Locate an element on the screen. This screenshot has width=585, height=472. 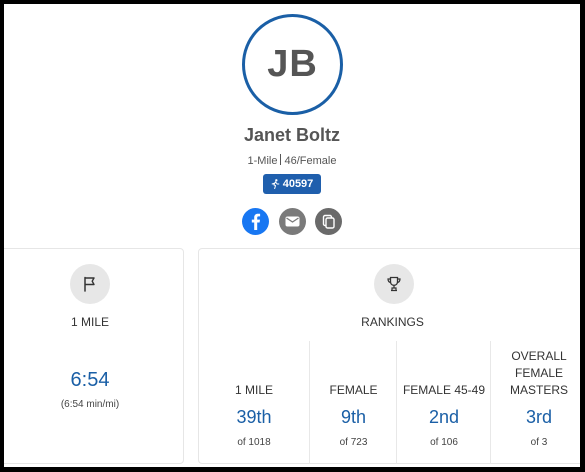
athlete-name: Janet Boltz is located at coordinates (291, 135).